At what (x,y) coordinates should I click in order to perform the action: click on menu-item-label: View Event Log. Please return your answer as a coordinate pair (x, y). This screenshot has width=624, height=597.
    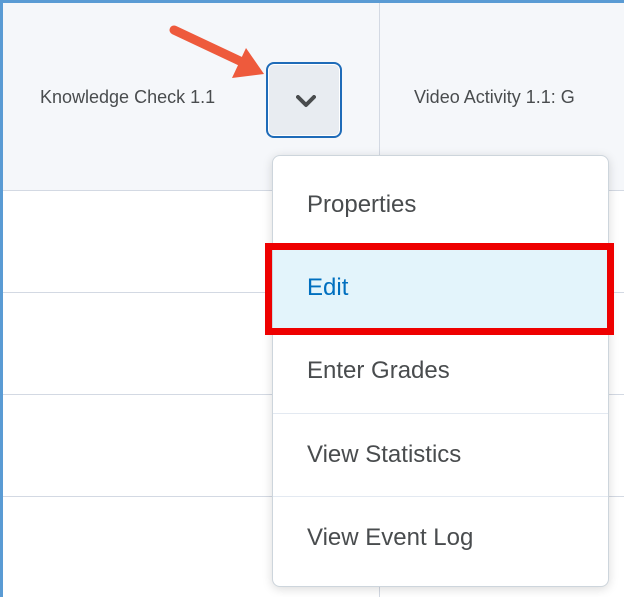
    Looking at the image, I should click on (390, 537).